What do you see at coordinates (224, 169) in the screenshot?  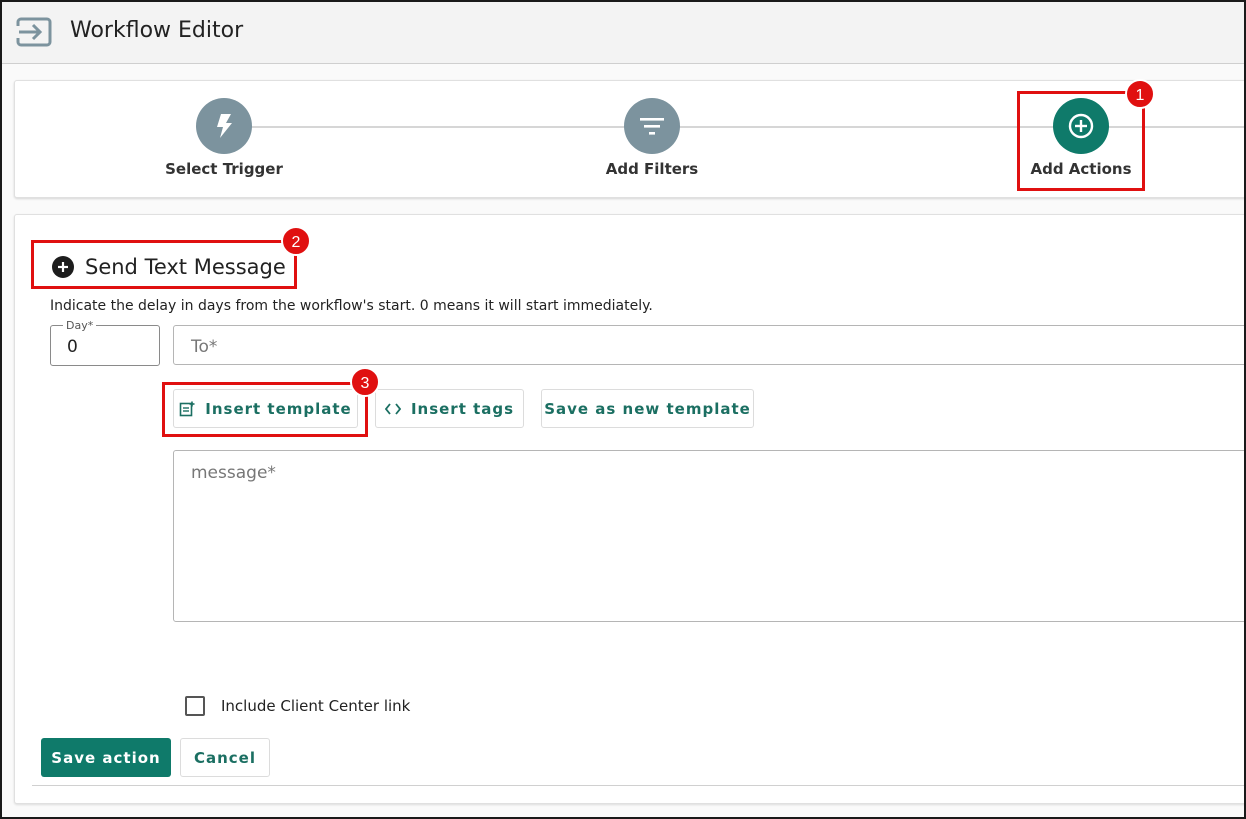 I see `step-label: Select Trigger` at bounding box center [224, 169].